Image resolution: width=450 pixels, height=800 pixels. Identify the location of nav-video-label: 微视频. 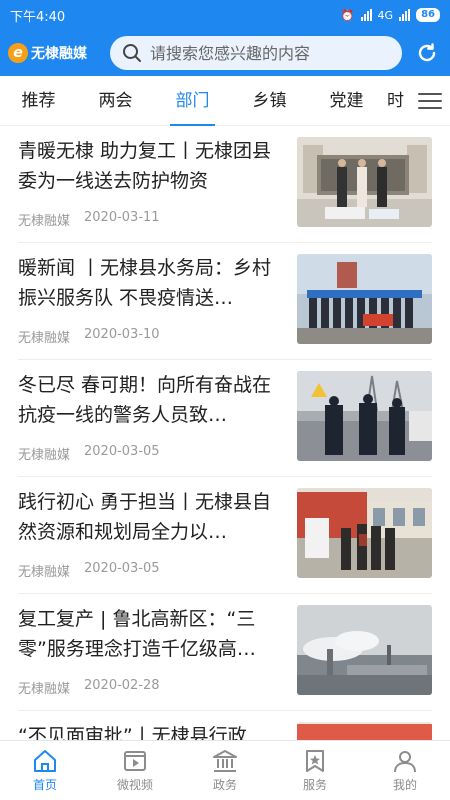
(134, 784).